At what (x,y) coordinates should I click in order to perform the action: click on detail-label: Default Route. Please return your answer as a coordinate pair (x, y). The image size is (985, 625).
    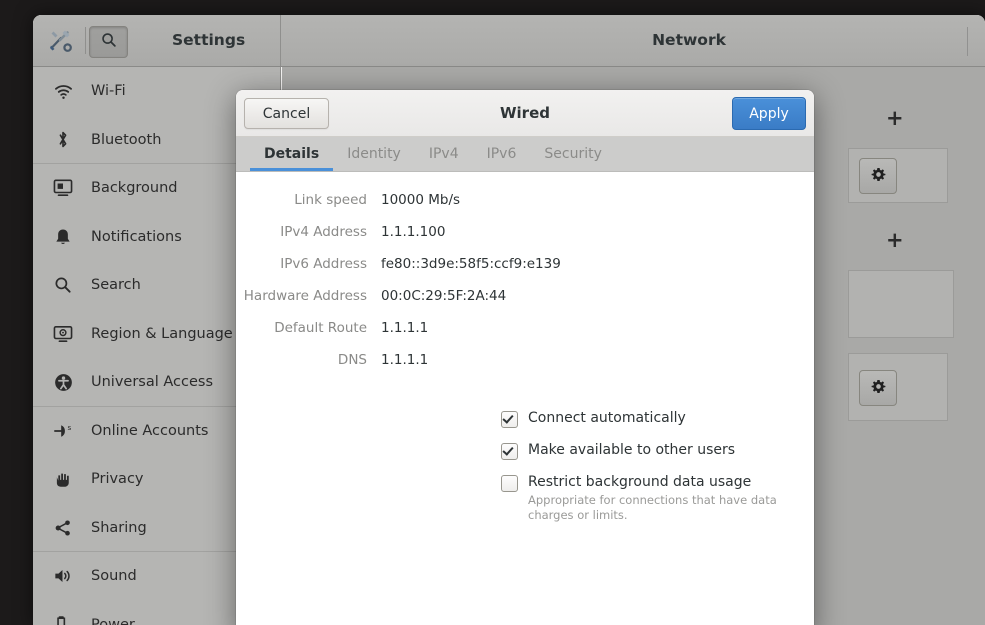
    Looking at the image, I should click on (320, 328).